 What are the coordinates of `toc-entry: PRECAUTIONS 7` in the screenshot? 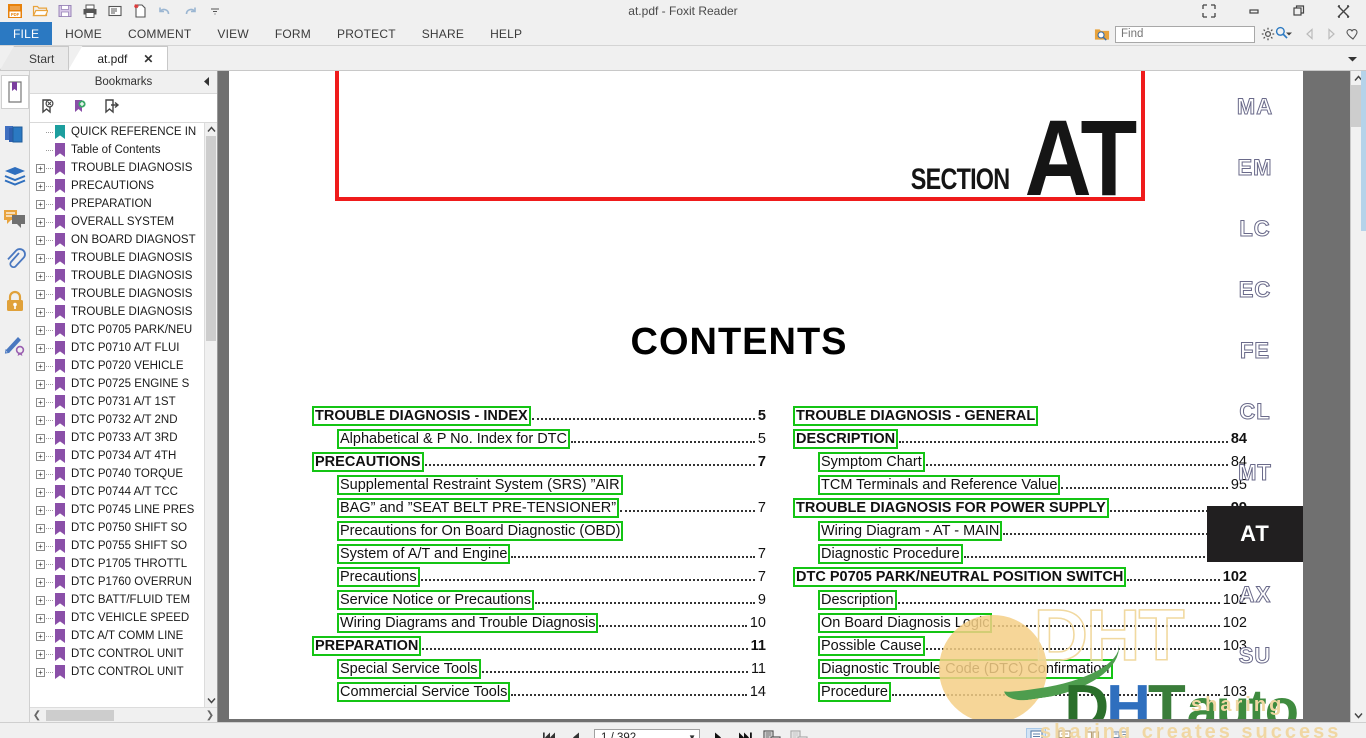 It's located at (539, 459).